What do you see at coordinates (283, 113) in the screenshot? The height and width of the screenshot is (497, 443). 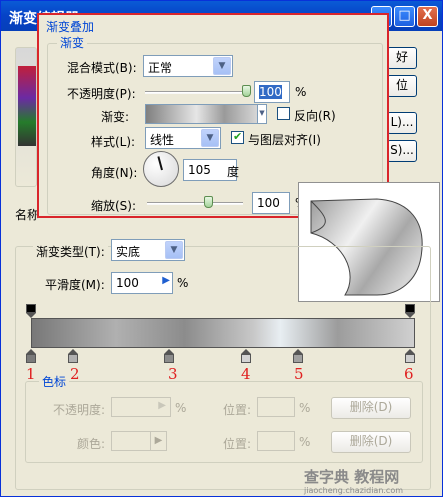 I see `reverse-checkbox` at bounding box center [283, 113].